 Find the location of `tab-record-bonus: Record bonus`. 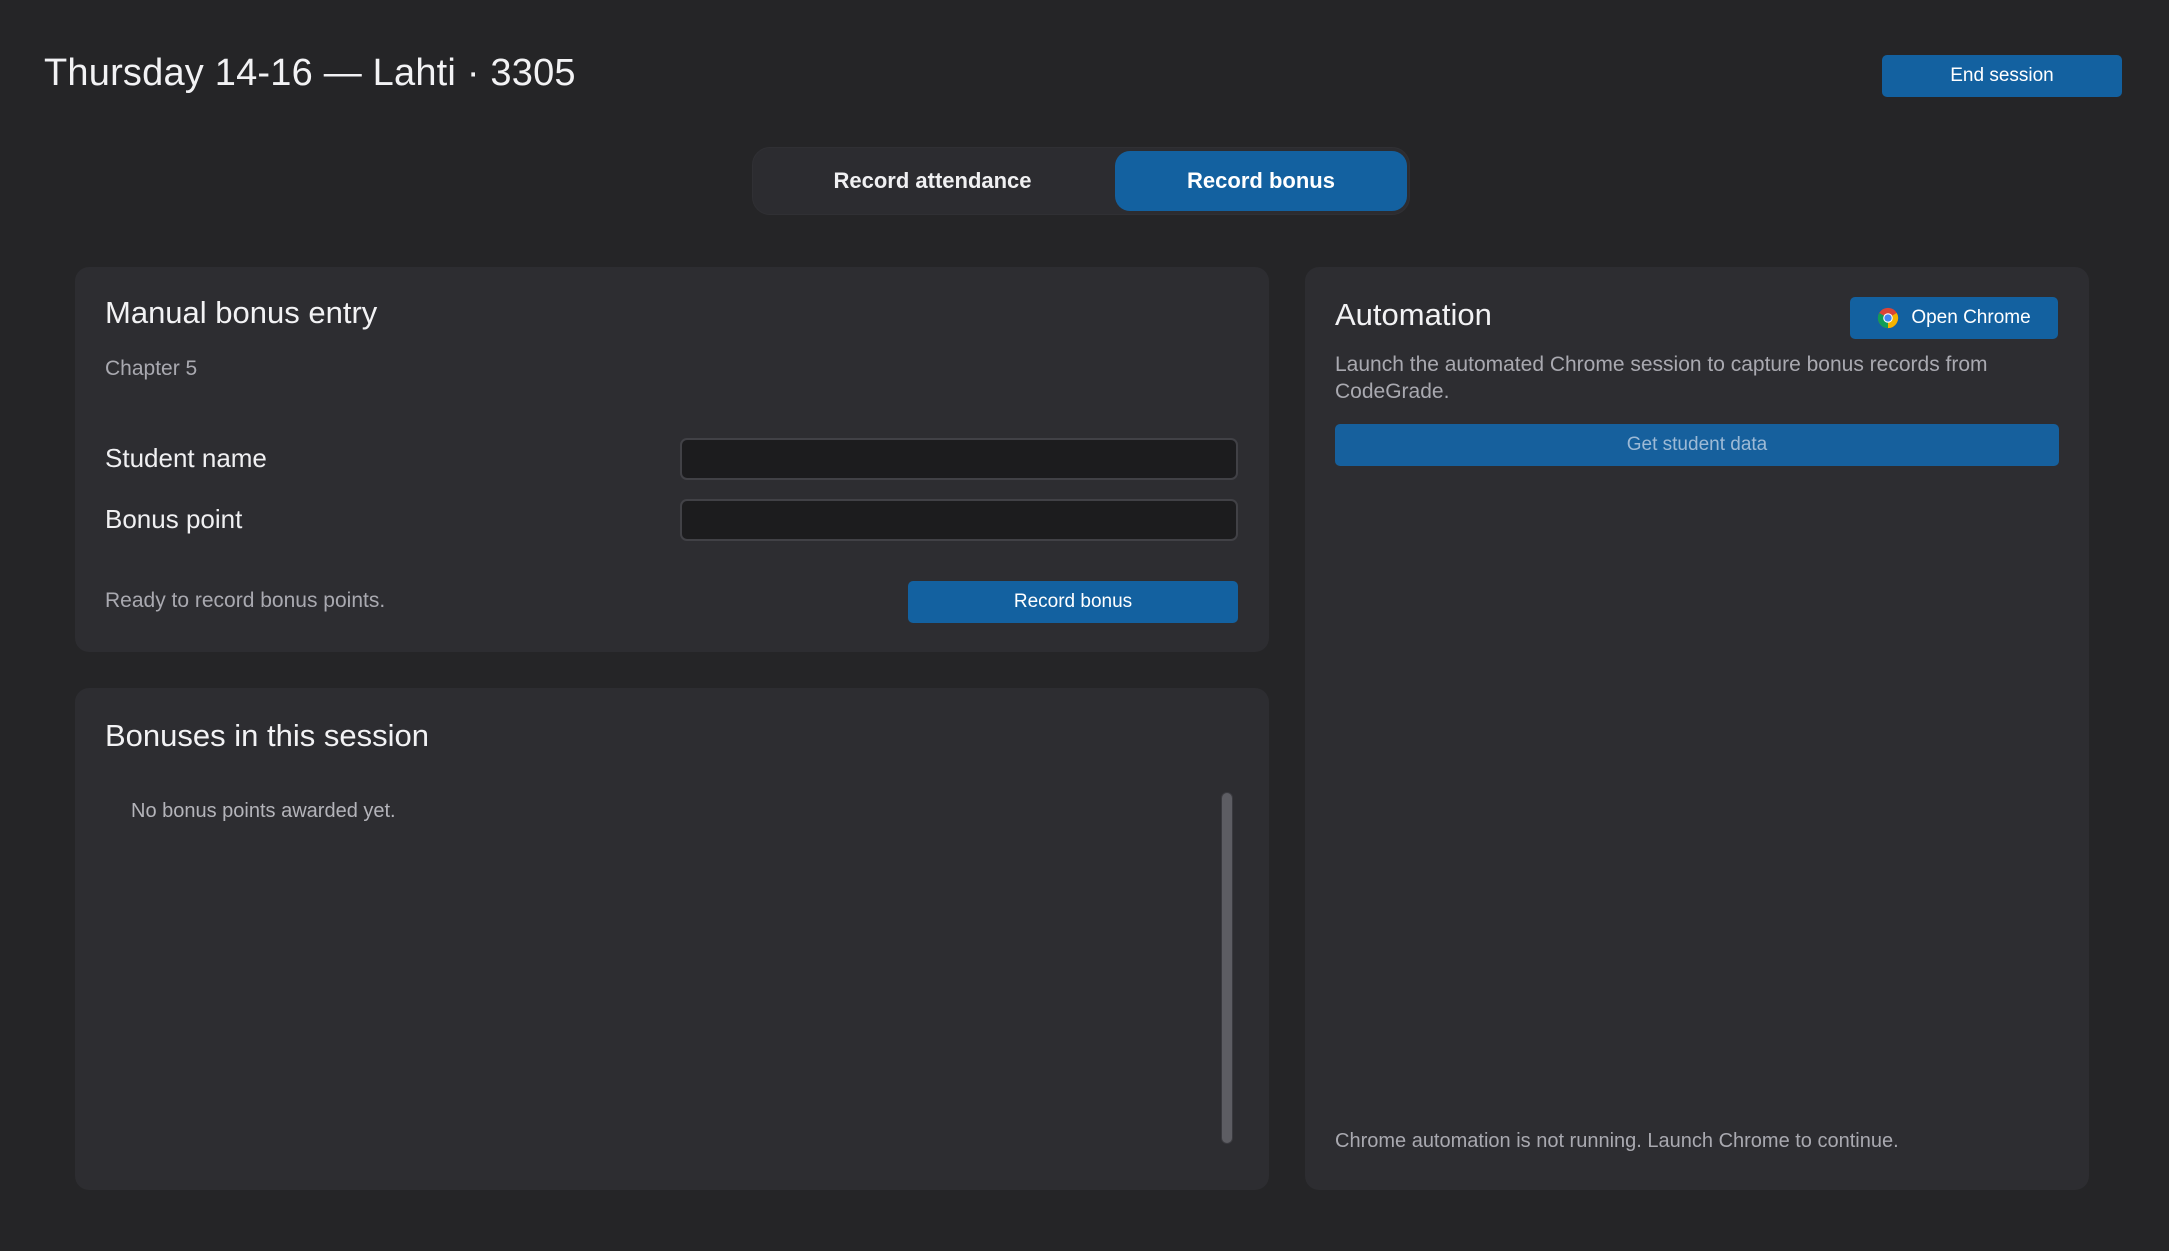

tab-record-bonus: Record bonus is located at coordinates (1261, 181).